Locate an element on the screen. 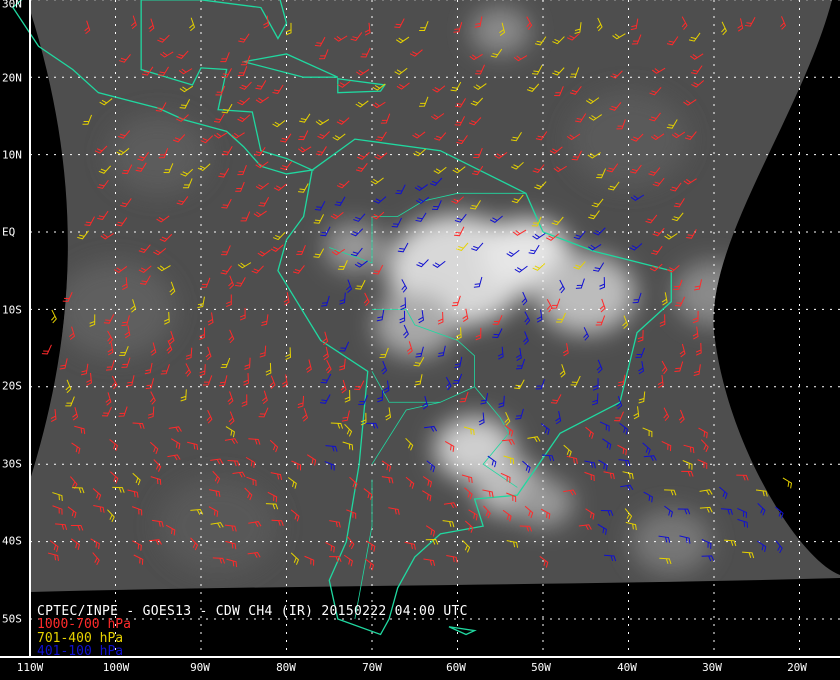  lat-label-20s: 20S is located at coordinates (12, 386).